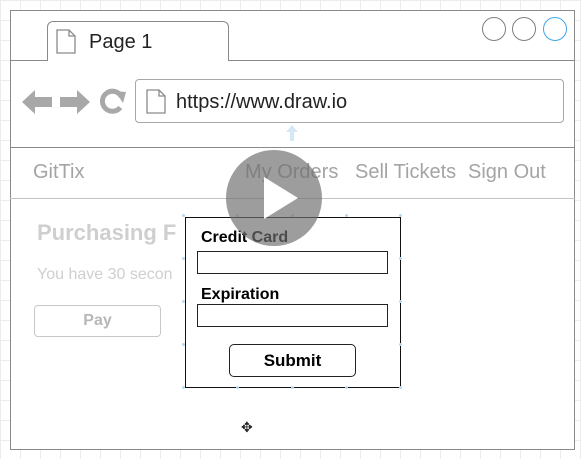  Describe the element at coordinates (262, 102) in the screenshot. I see `url-text: https://www.draw.io` at that location.